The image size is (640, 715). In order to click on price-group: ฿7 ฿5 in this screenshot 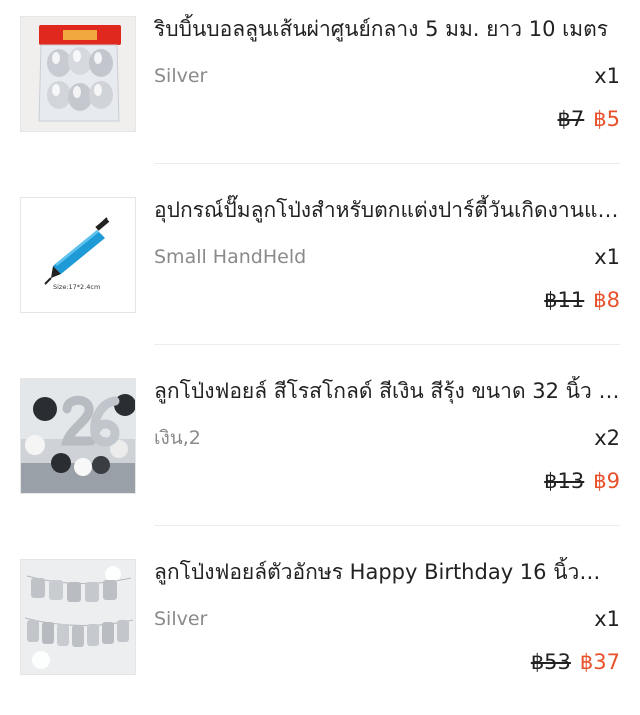, I will do `click(589, 119)`.